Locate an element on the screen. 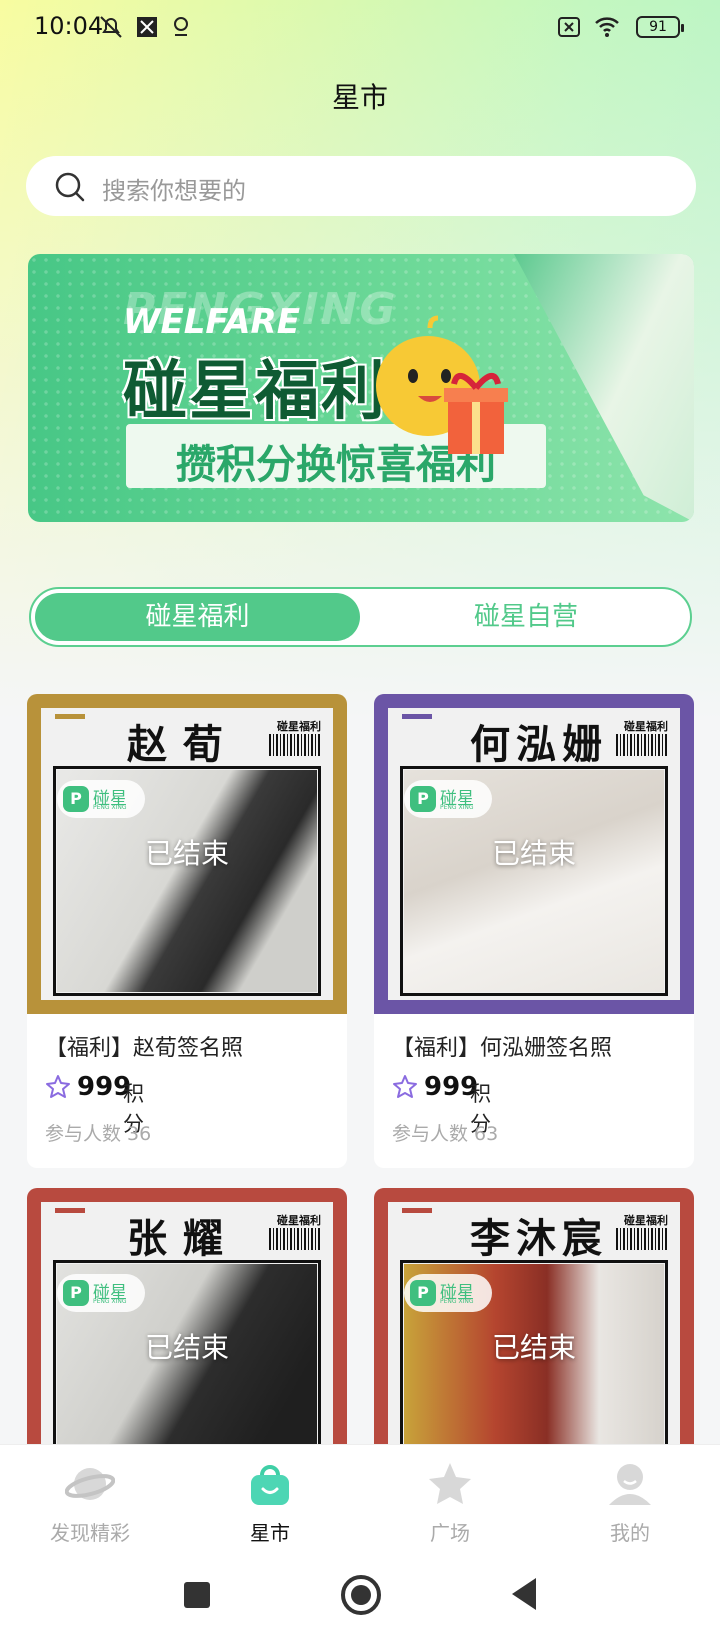 This screenshot has width=720, height=1650. battery-indicator: 91 is located at coordinates (660, 27).